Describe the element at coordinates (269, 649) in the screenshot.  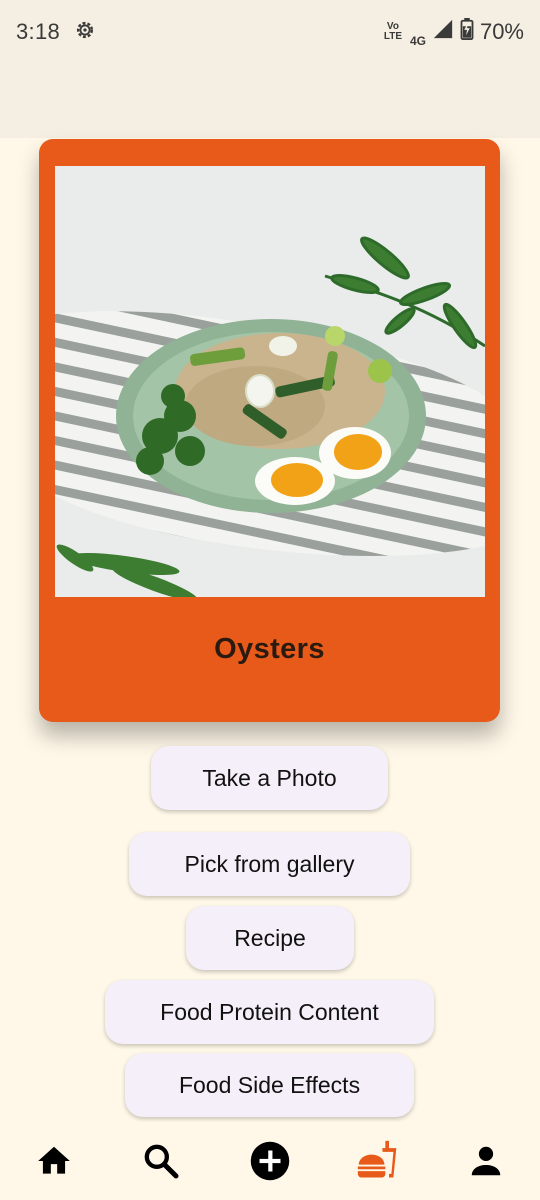
I see `food-title: Oysters` at that location.